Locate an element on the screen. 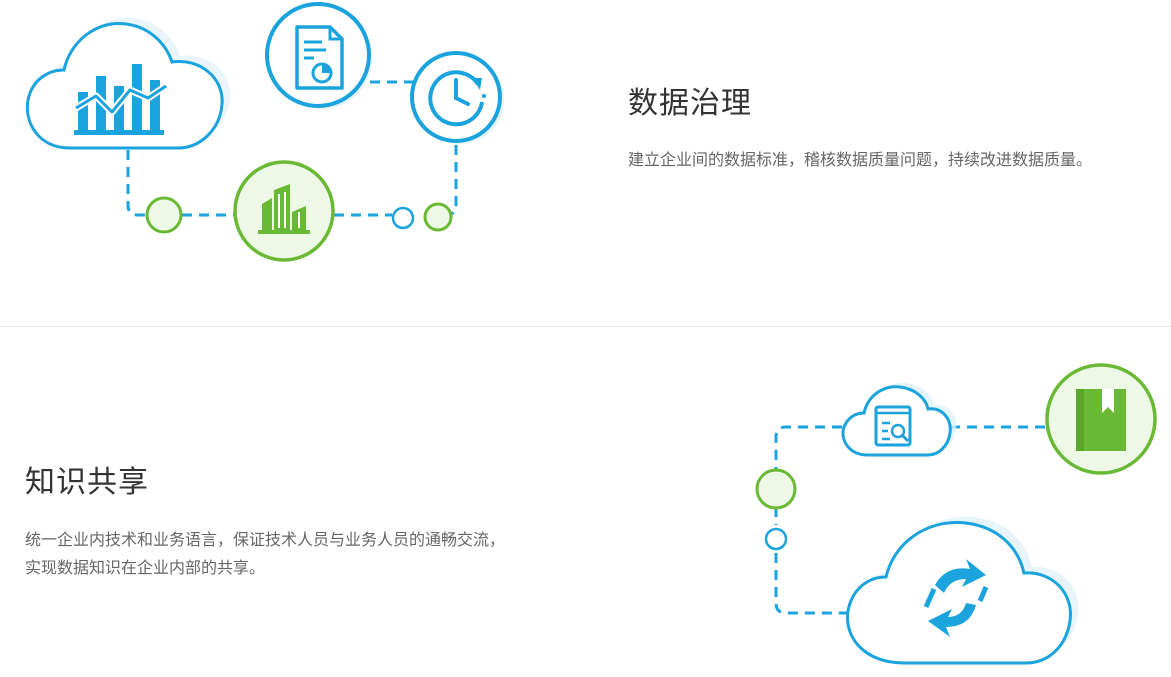  section-description: 建立企业间的数据标准，稽核数据质量问题，持续改进数据质量。 is located at coordinates (860, 159).